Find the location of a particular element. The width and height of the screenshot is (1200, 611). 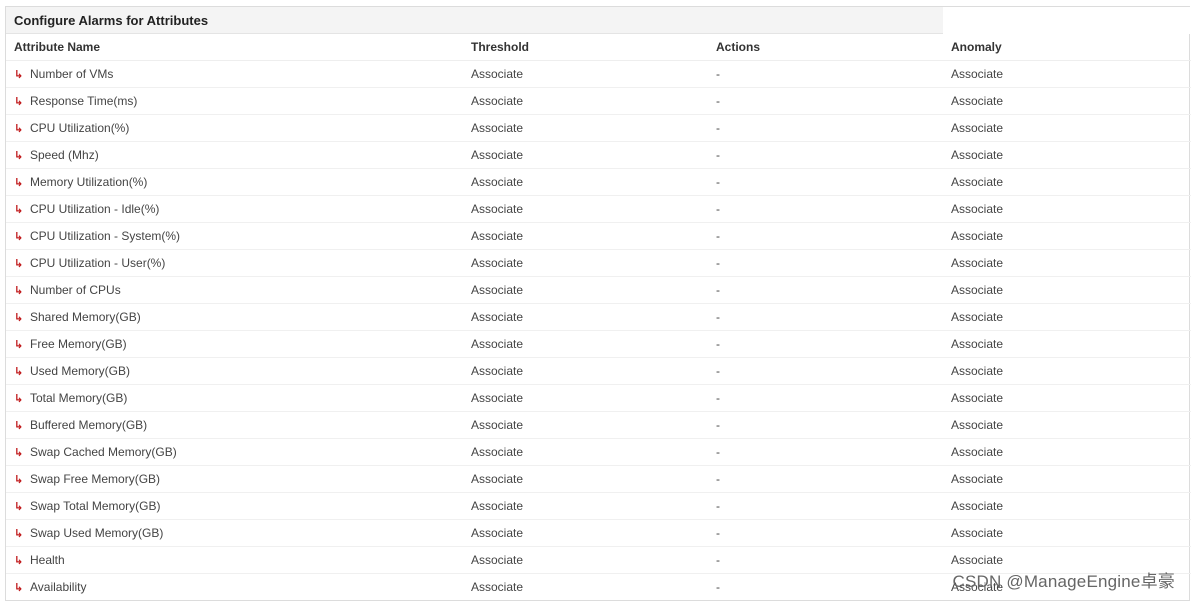

attribute-name-link: CPU Utilization - Idle(%) is located at coordinates (94, 209).